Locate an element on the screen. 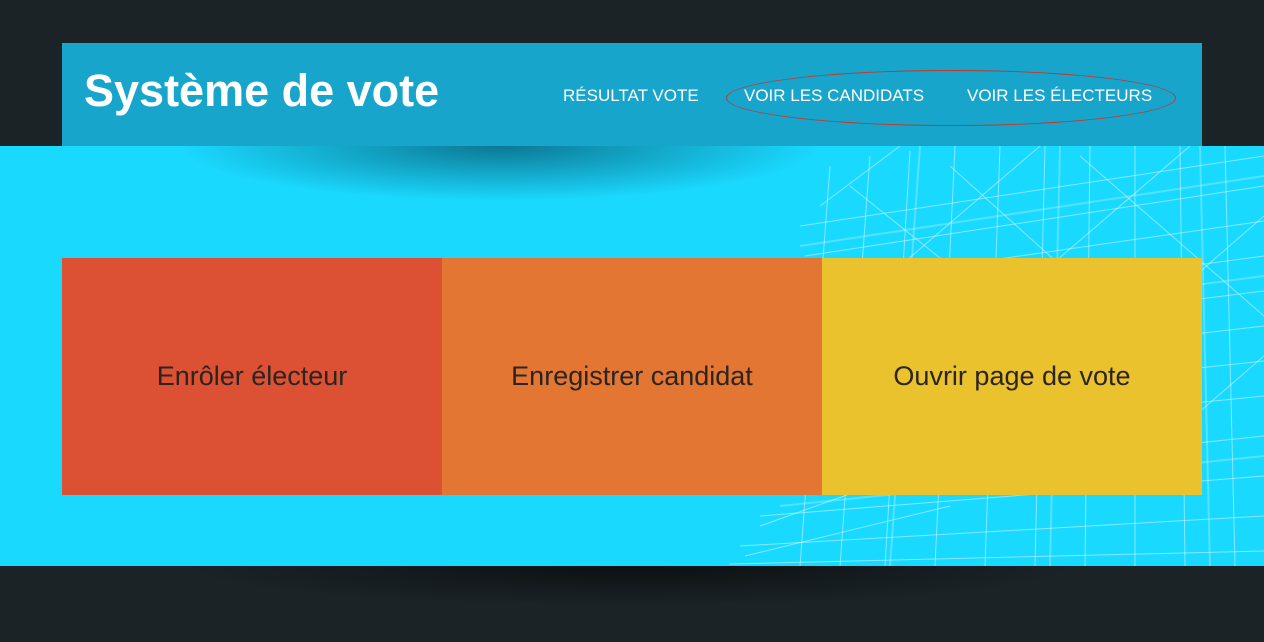  register-candidate-tile: Enregistrer candidat is located at coordinates (632, 376).